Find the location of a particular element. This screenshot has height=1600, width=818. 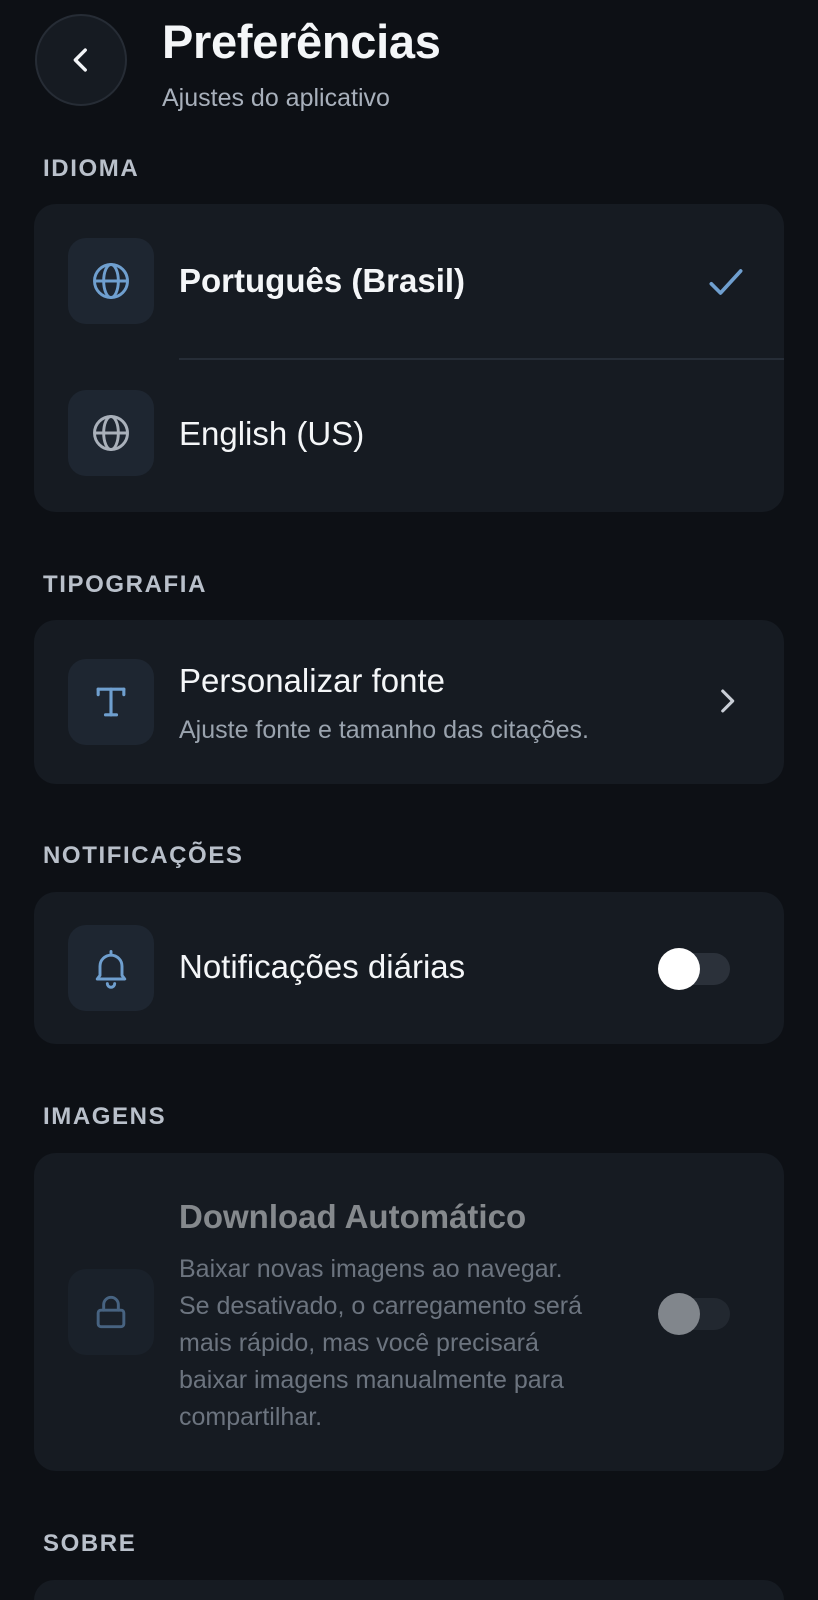

language-option-en-us: English (US) is located at coordinates (409, 436).